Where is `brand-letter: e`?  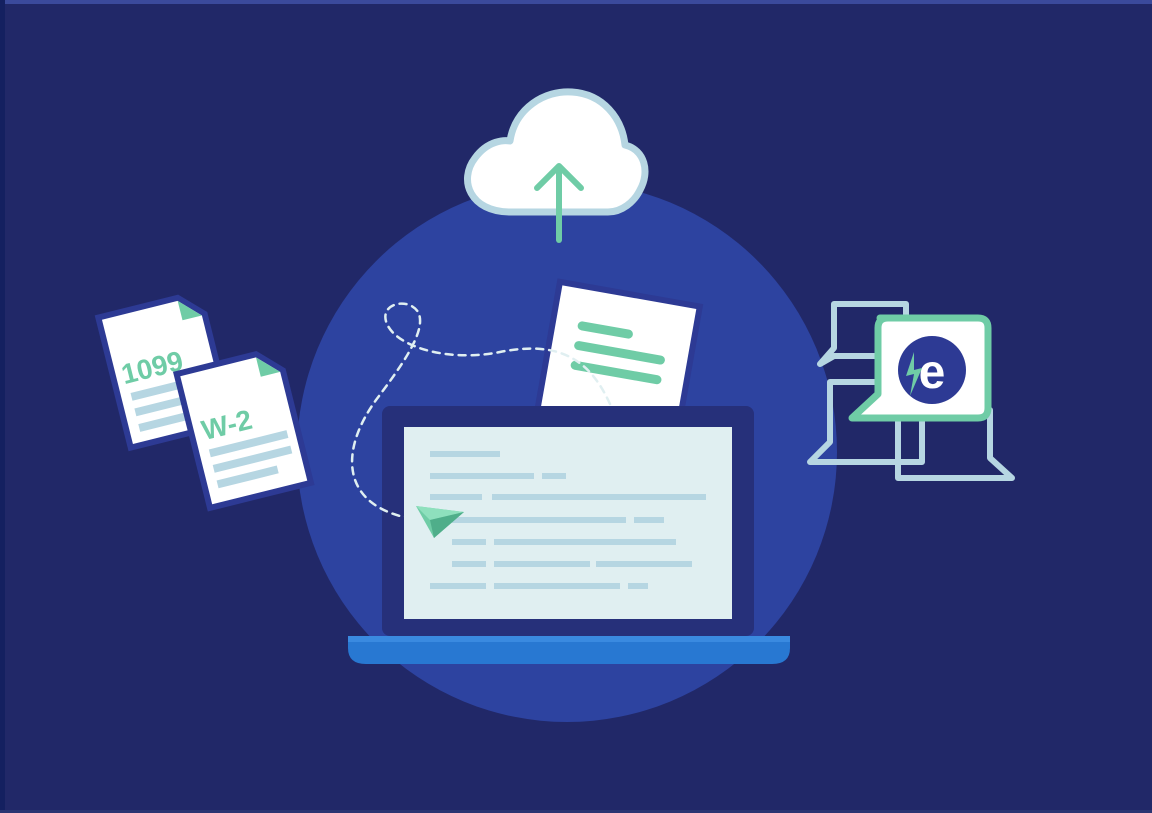 brand-letter: e is located at coordinates (932, 372).